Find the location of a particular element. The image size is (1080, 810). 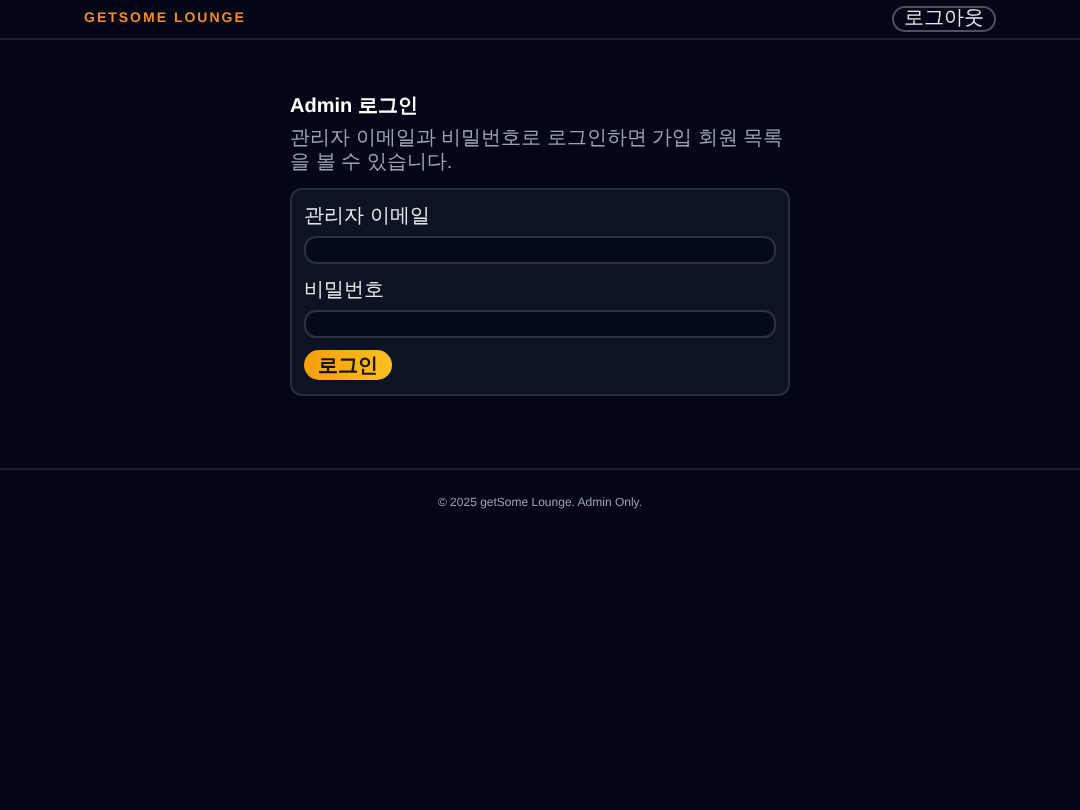

page-title: Admin 로그인 is located at coordinates (355, 107).